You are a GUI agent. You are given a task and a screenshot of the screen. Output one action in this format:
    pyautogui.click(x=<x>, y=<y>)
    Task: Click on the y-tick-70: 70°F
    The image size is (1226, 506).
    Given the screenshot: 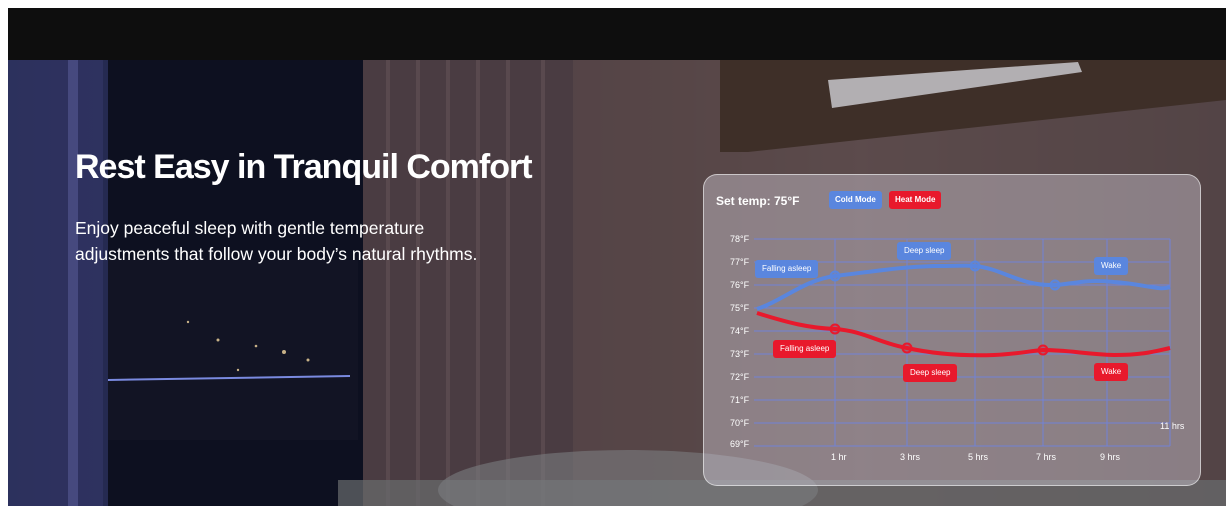 What is the action you would take?
    pyautogui.click(x=740, y=423)
    